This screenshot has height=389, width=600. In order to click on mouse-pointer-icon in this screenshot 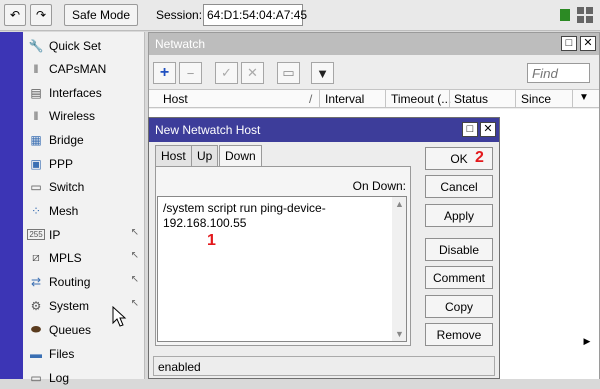, I will do `click(119, 316)`.